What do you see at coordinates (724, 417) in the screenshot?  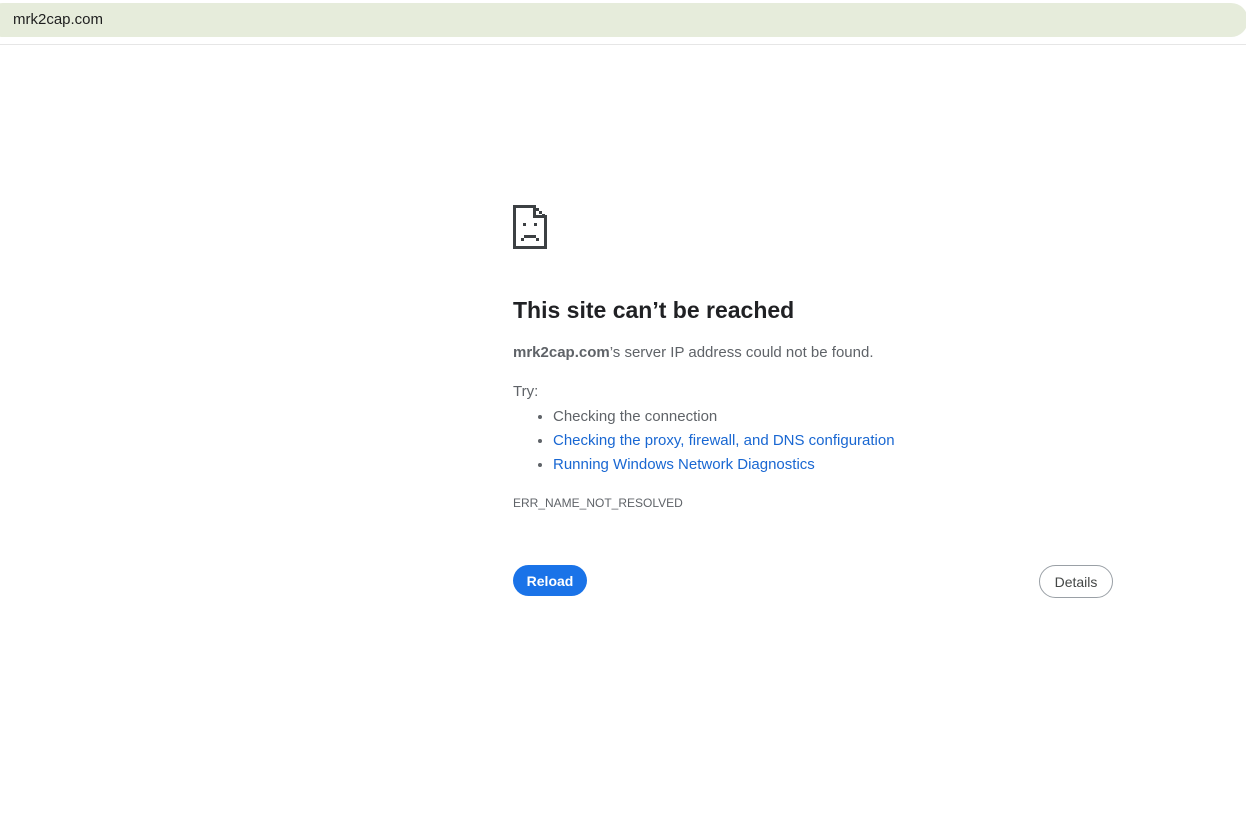 I see `suggestion-check-connection: Checking the connection` at bounding box center [724, 417].